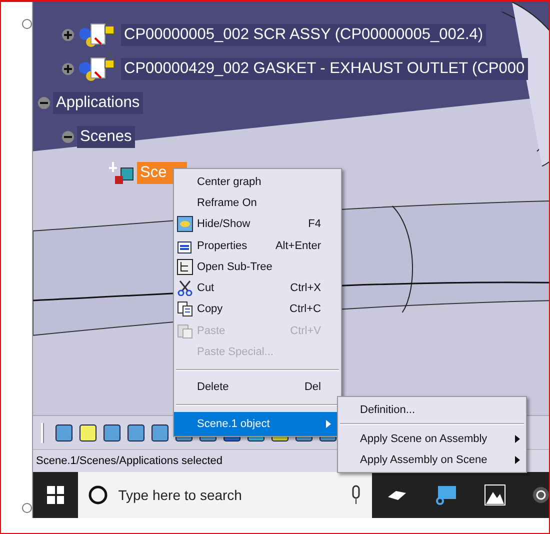 This screenshot has height=534, width=550. What do you see at coordinates (356, 495) in the screenshot?
I see `microphone-icon` at bounding box center [356, 495].